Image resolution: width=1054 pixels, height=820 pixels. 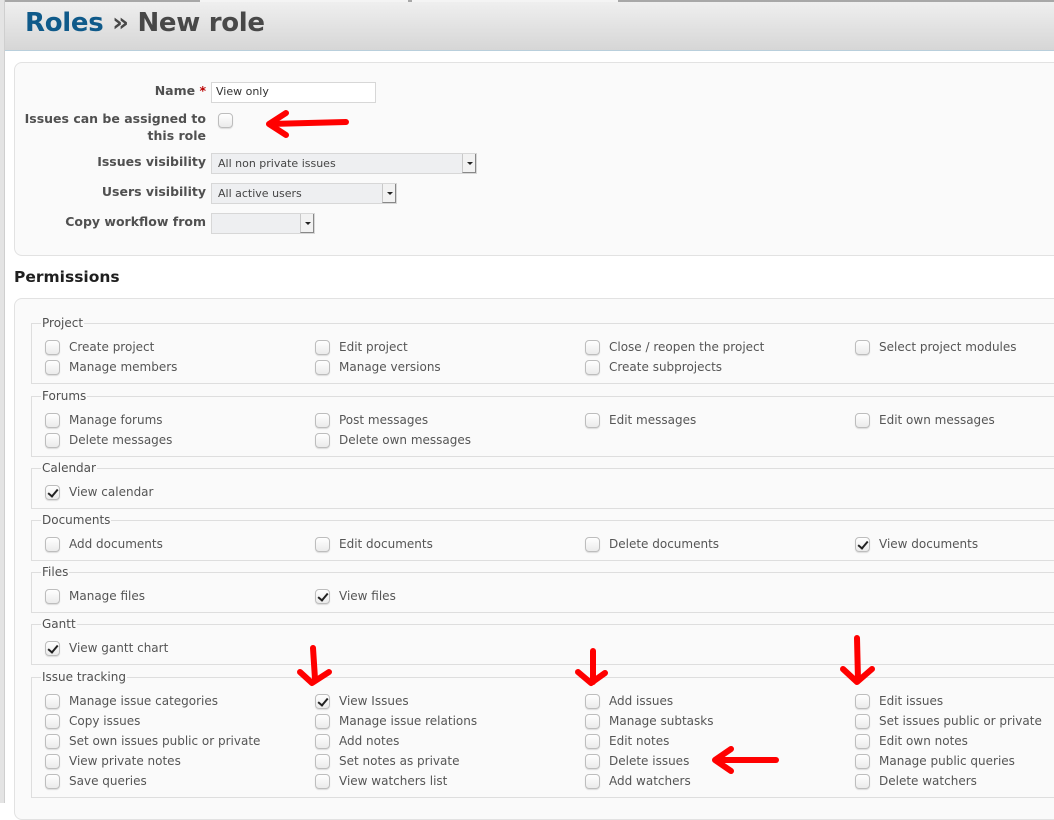 What do you see at coordinates (639, 741) in the screenshot?
I see `permission-label: Edit notes` at bounding box center [639, 741].